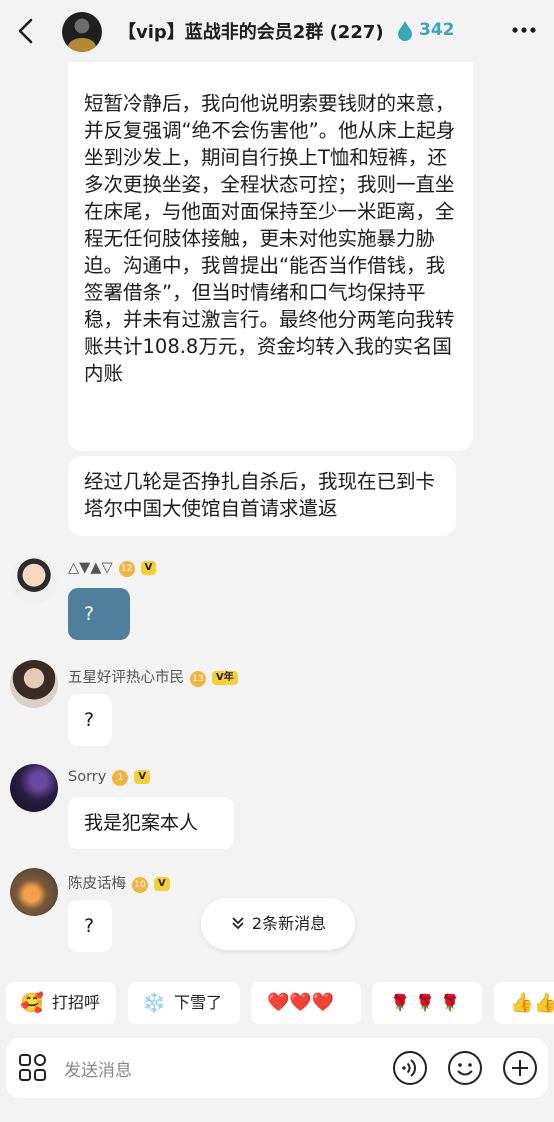 Image resolution: width=554 pixels, height=1122 pixels. I want to click on roses-icon: 🌹 🌹 🌹, so click(425, 1002).